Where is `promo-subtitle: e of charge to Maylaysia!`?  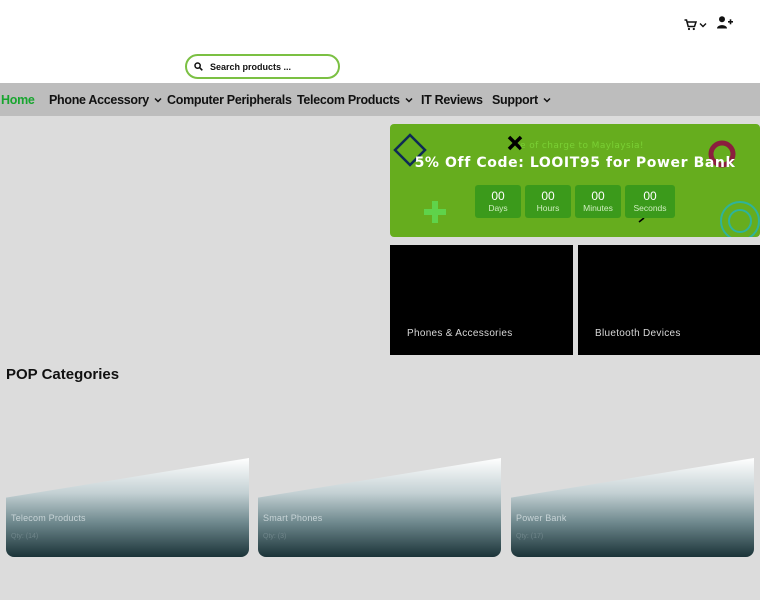 promo-subtitle: e of charge to Maylaysia! is located at coordinates (582, 146).